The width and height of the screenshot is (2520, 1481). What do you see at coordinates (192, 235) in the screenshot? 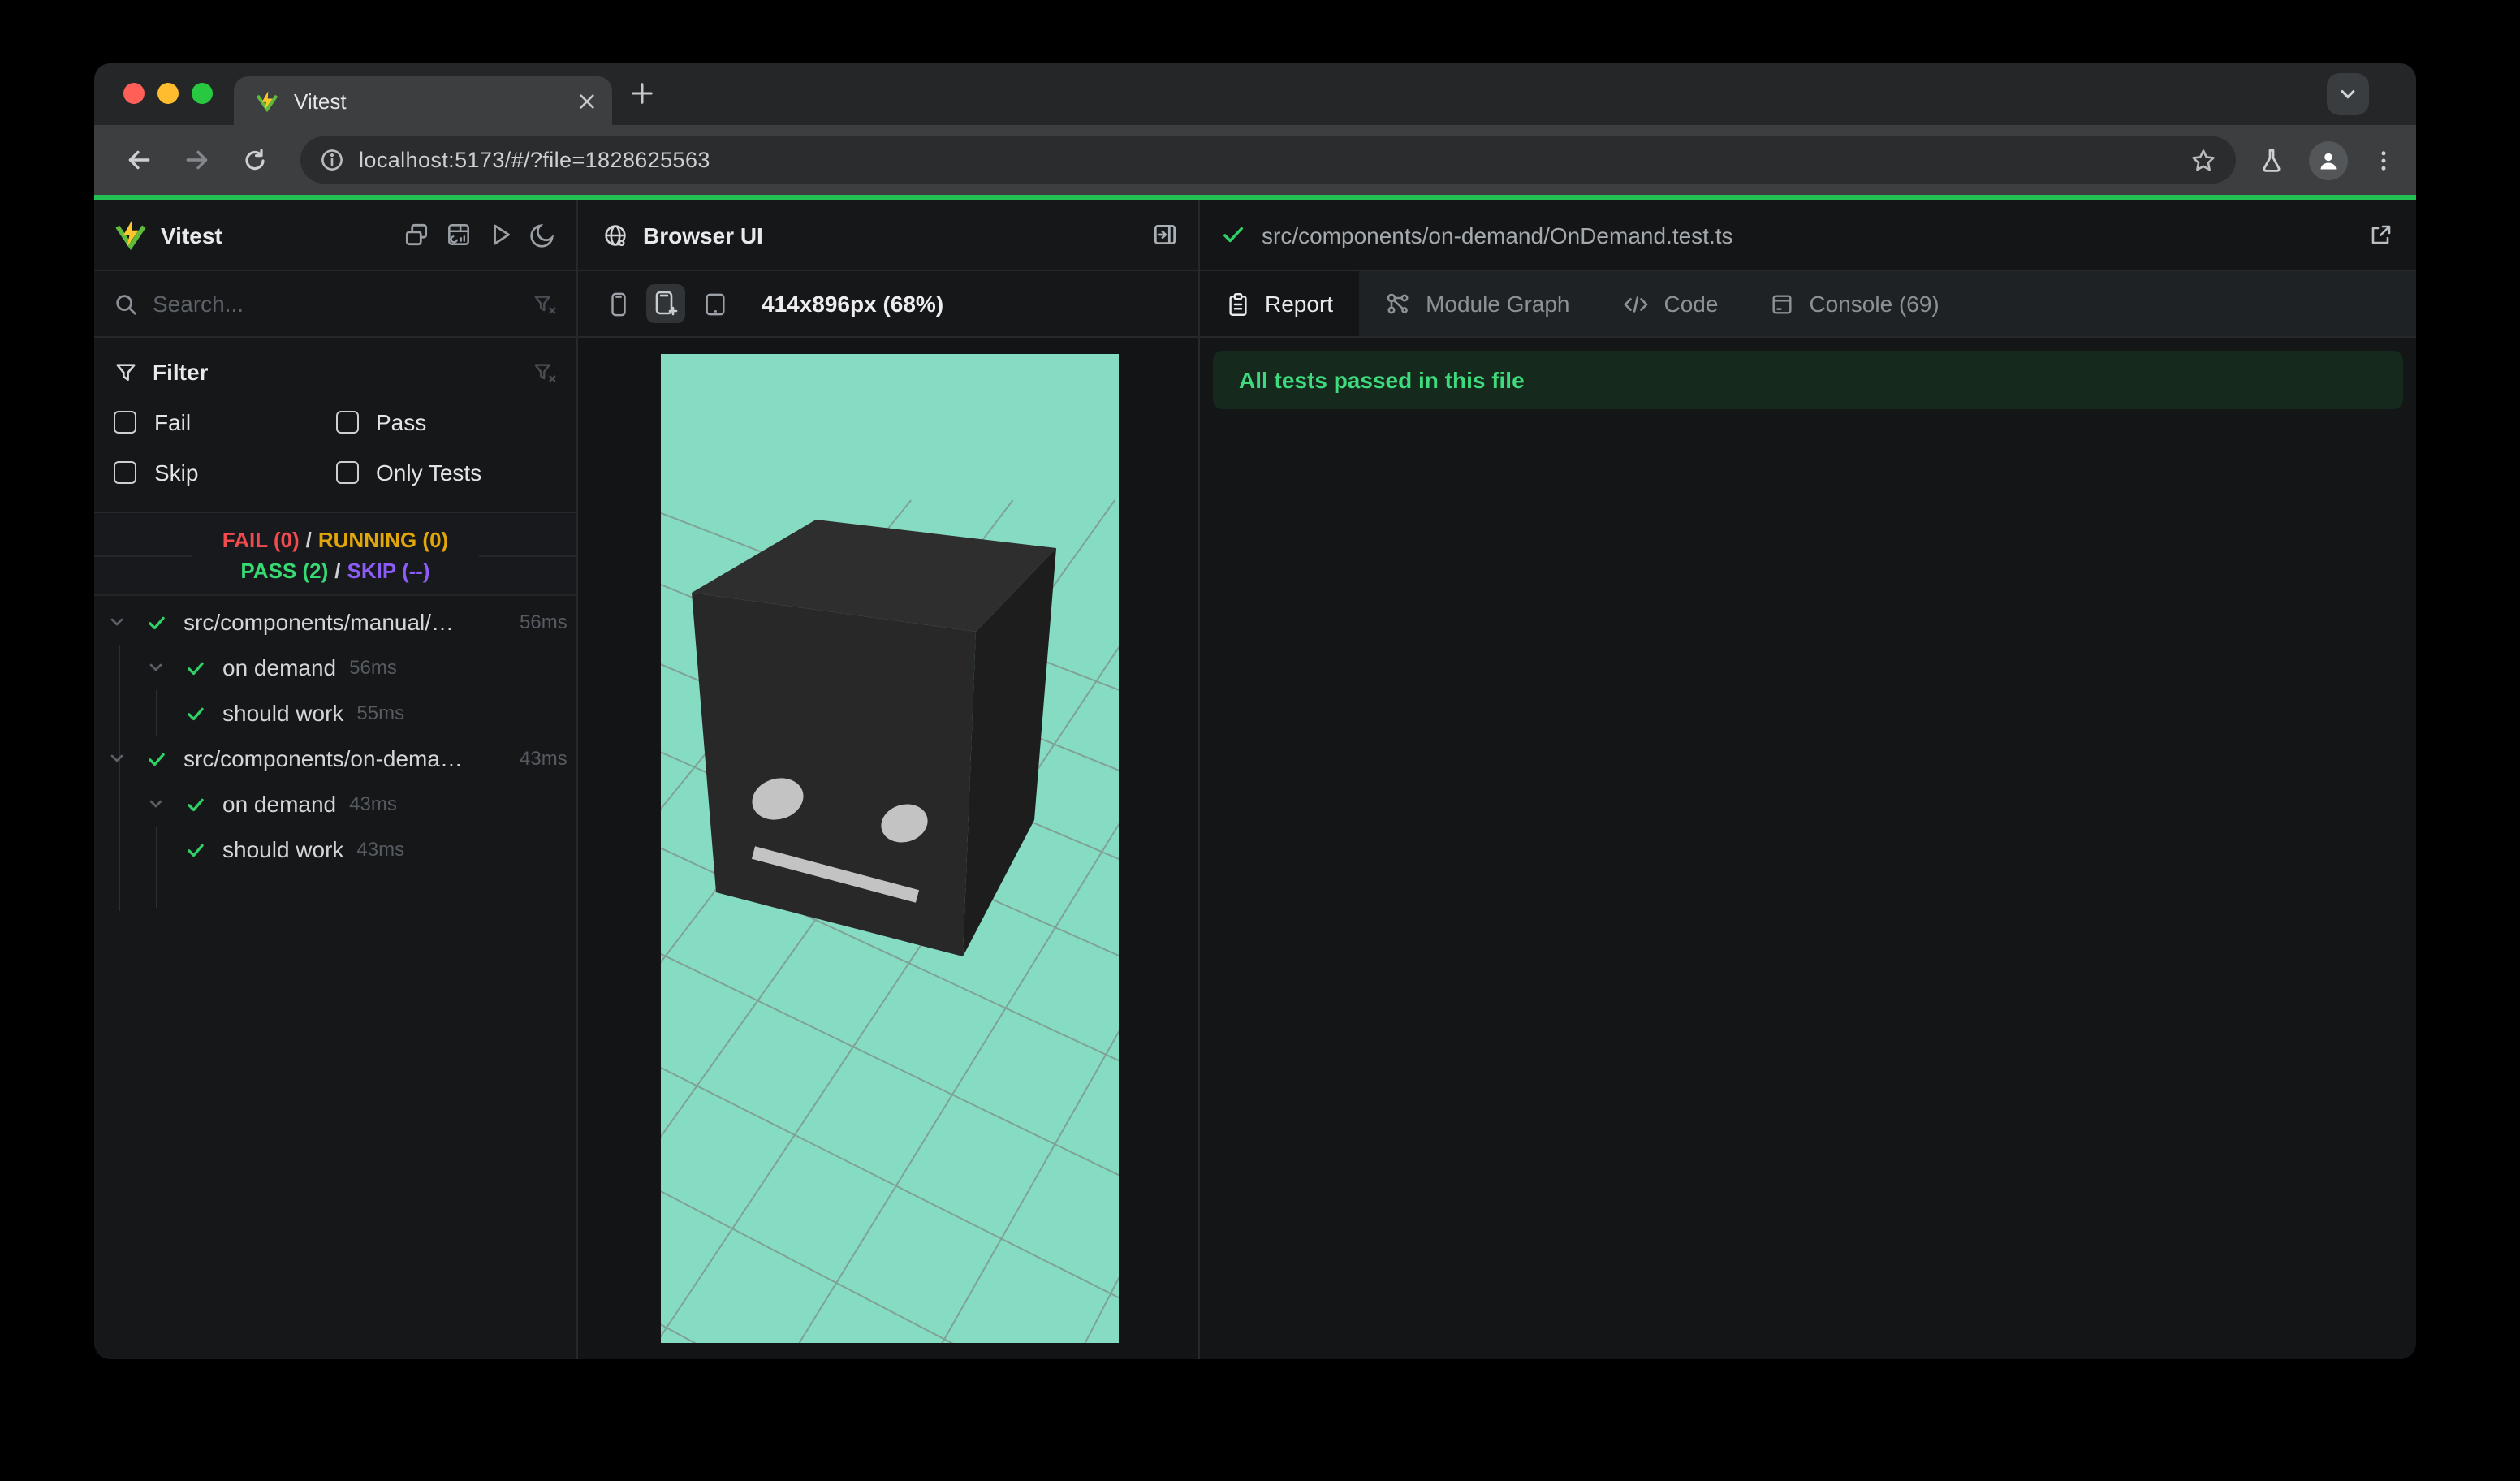
I see `app-title: Vitest` at bounding box center [192, 235].